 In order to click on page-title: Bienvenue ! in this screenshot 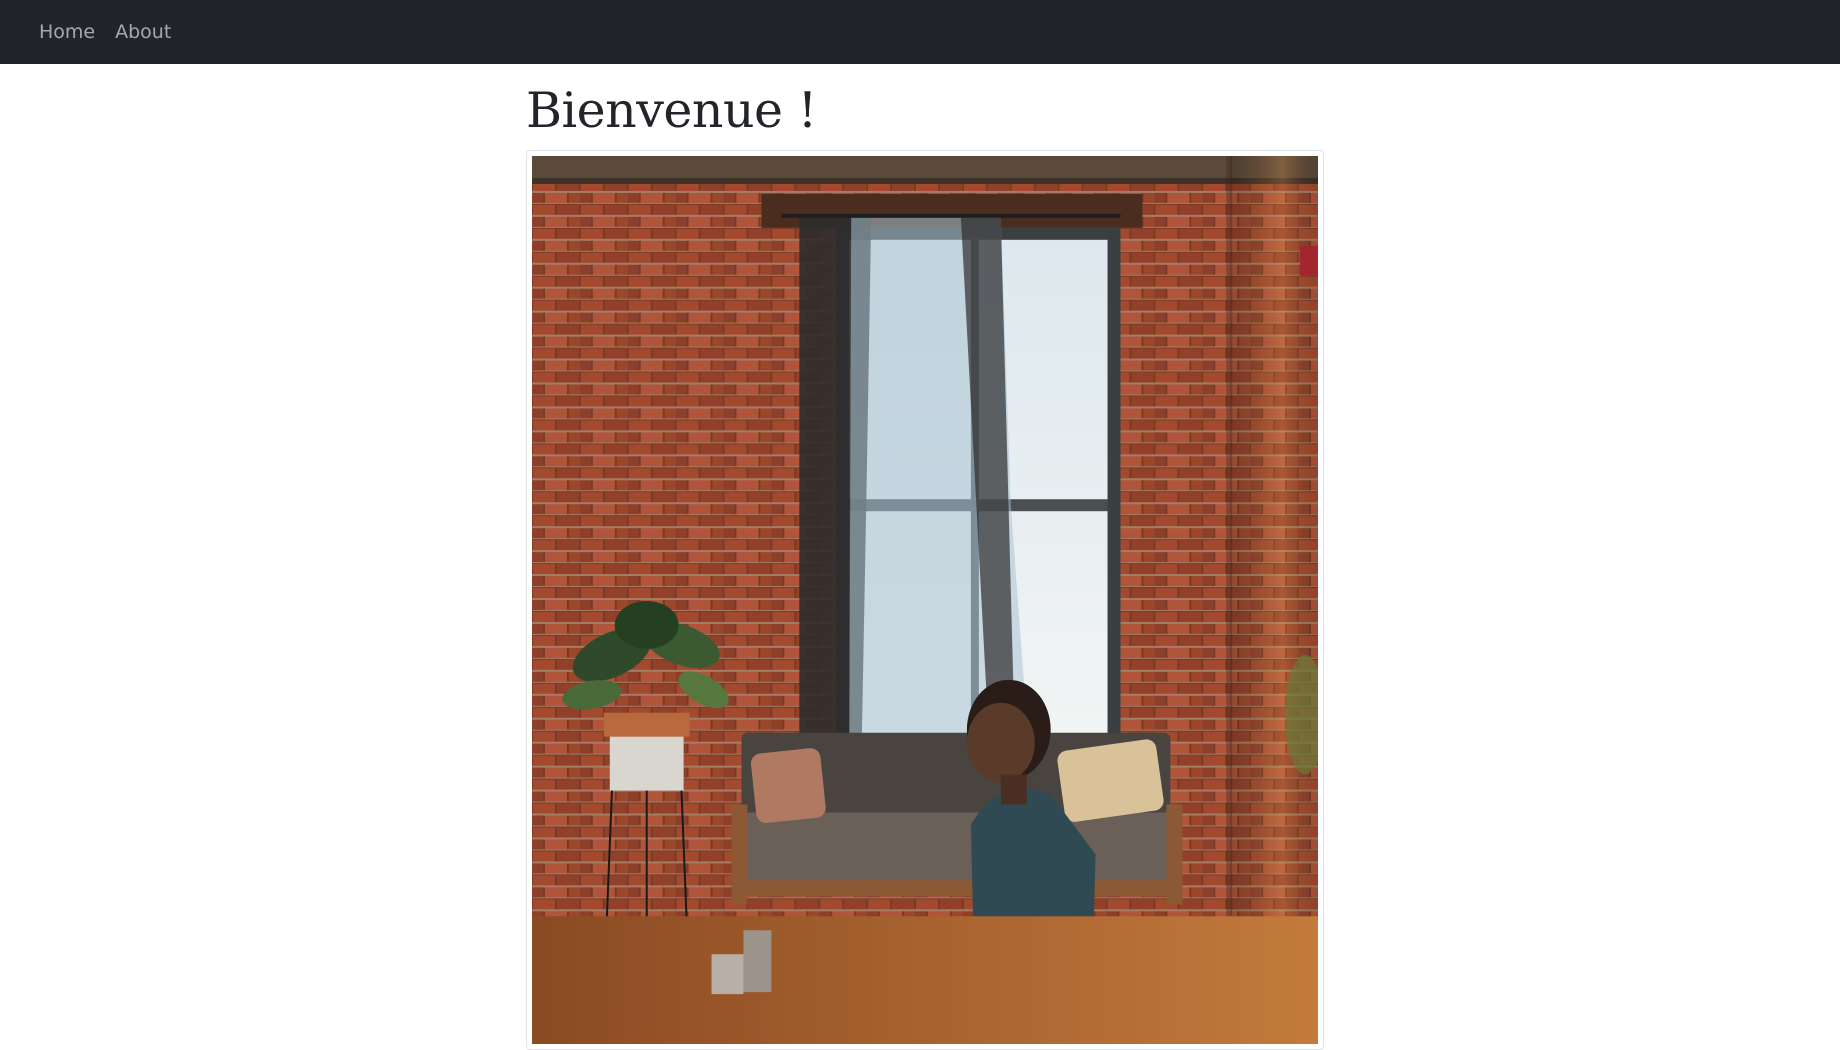, I will do `click(671, 110)`.